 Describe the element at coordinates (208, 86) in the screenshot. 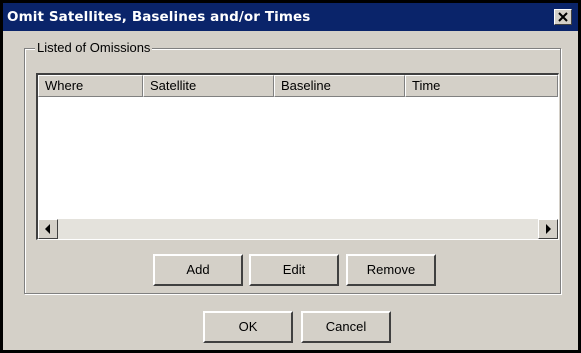

I see `column-header-satellite: Satellite` at that location.